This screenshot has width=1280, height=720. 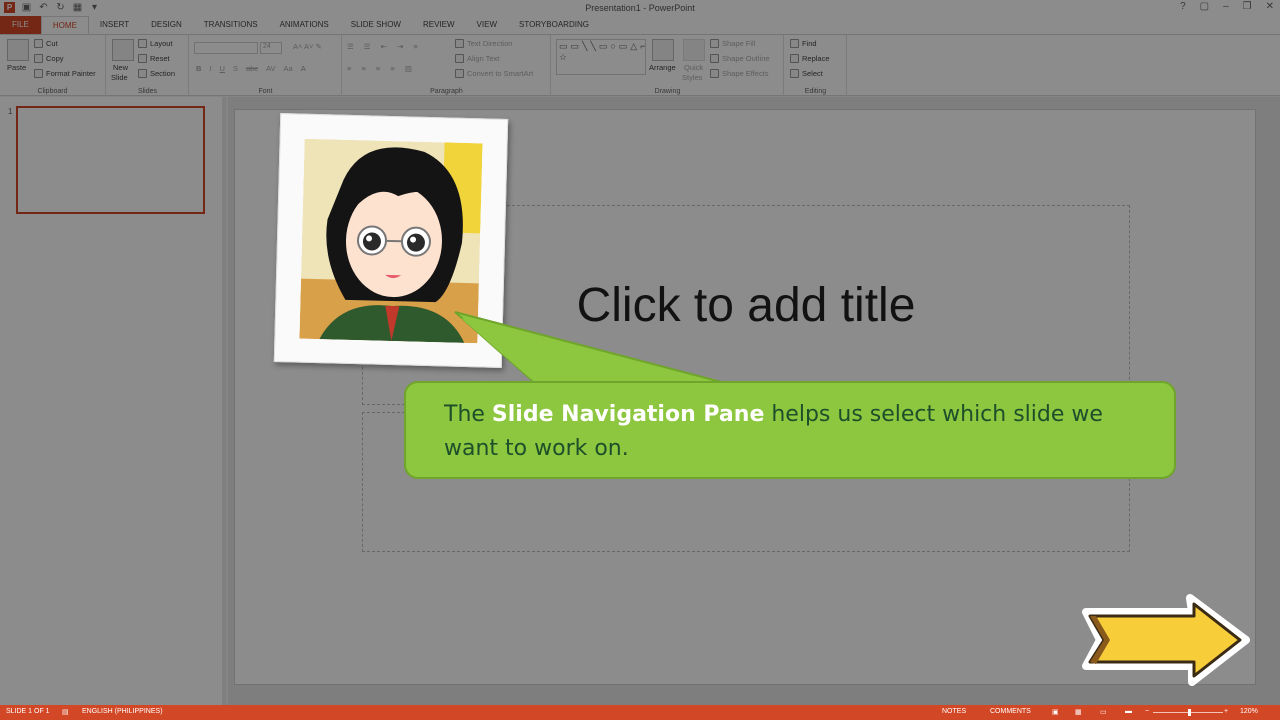 What do you see at coordinates (810, 58) in the screenshot?
I see `replace-button: Replace` at bounding box center [810, 58].